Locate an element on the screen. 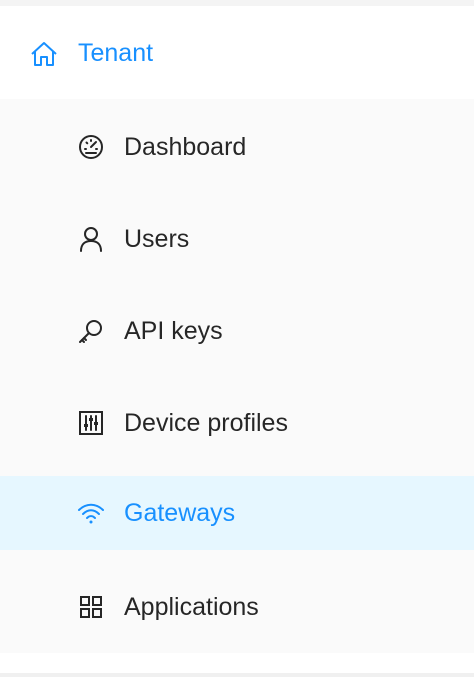  menu-item-applications: Applications is located at coordinates (237, 607).